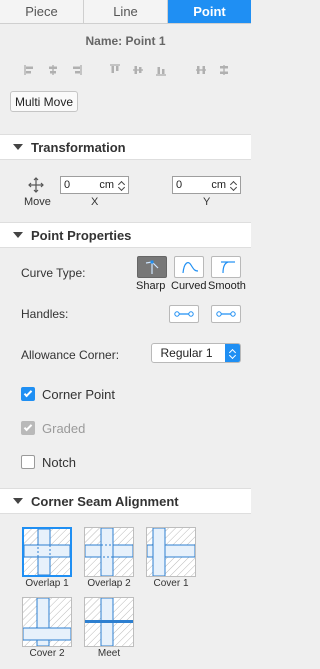  I want to click on curve-type-curved-label: Curved, so click(189, 286).